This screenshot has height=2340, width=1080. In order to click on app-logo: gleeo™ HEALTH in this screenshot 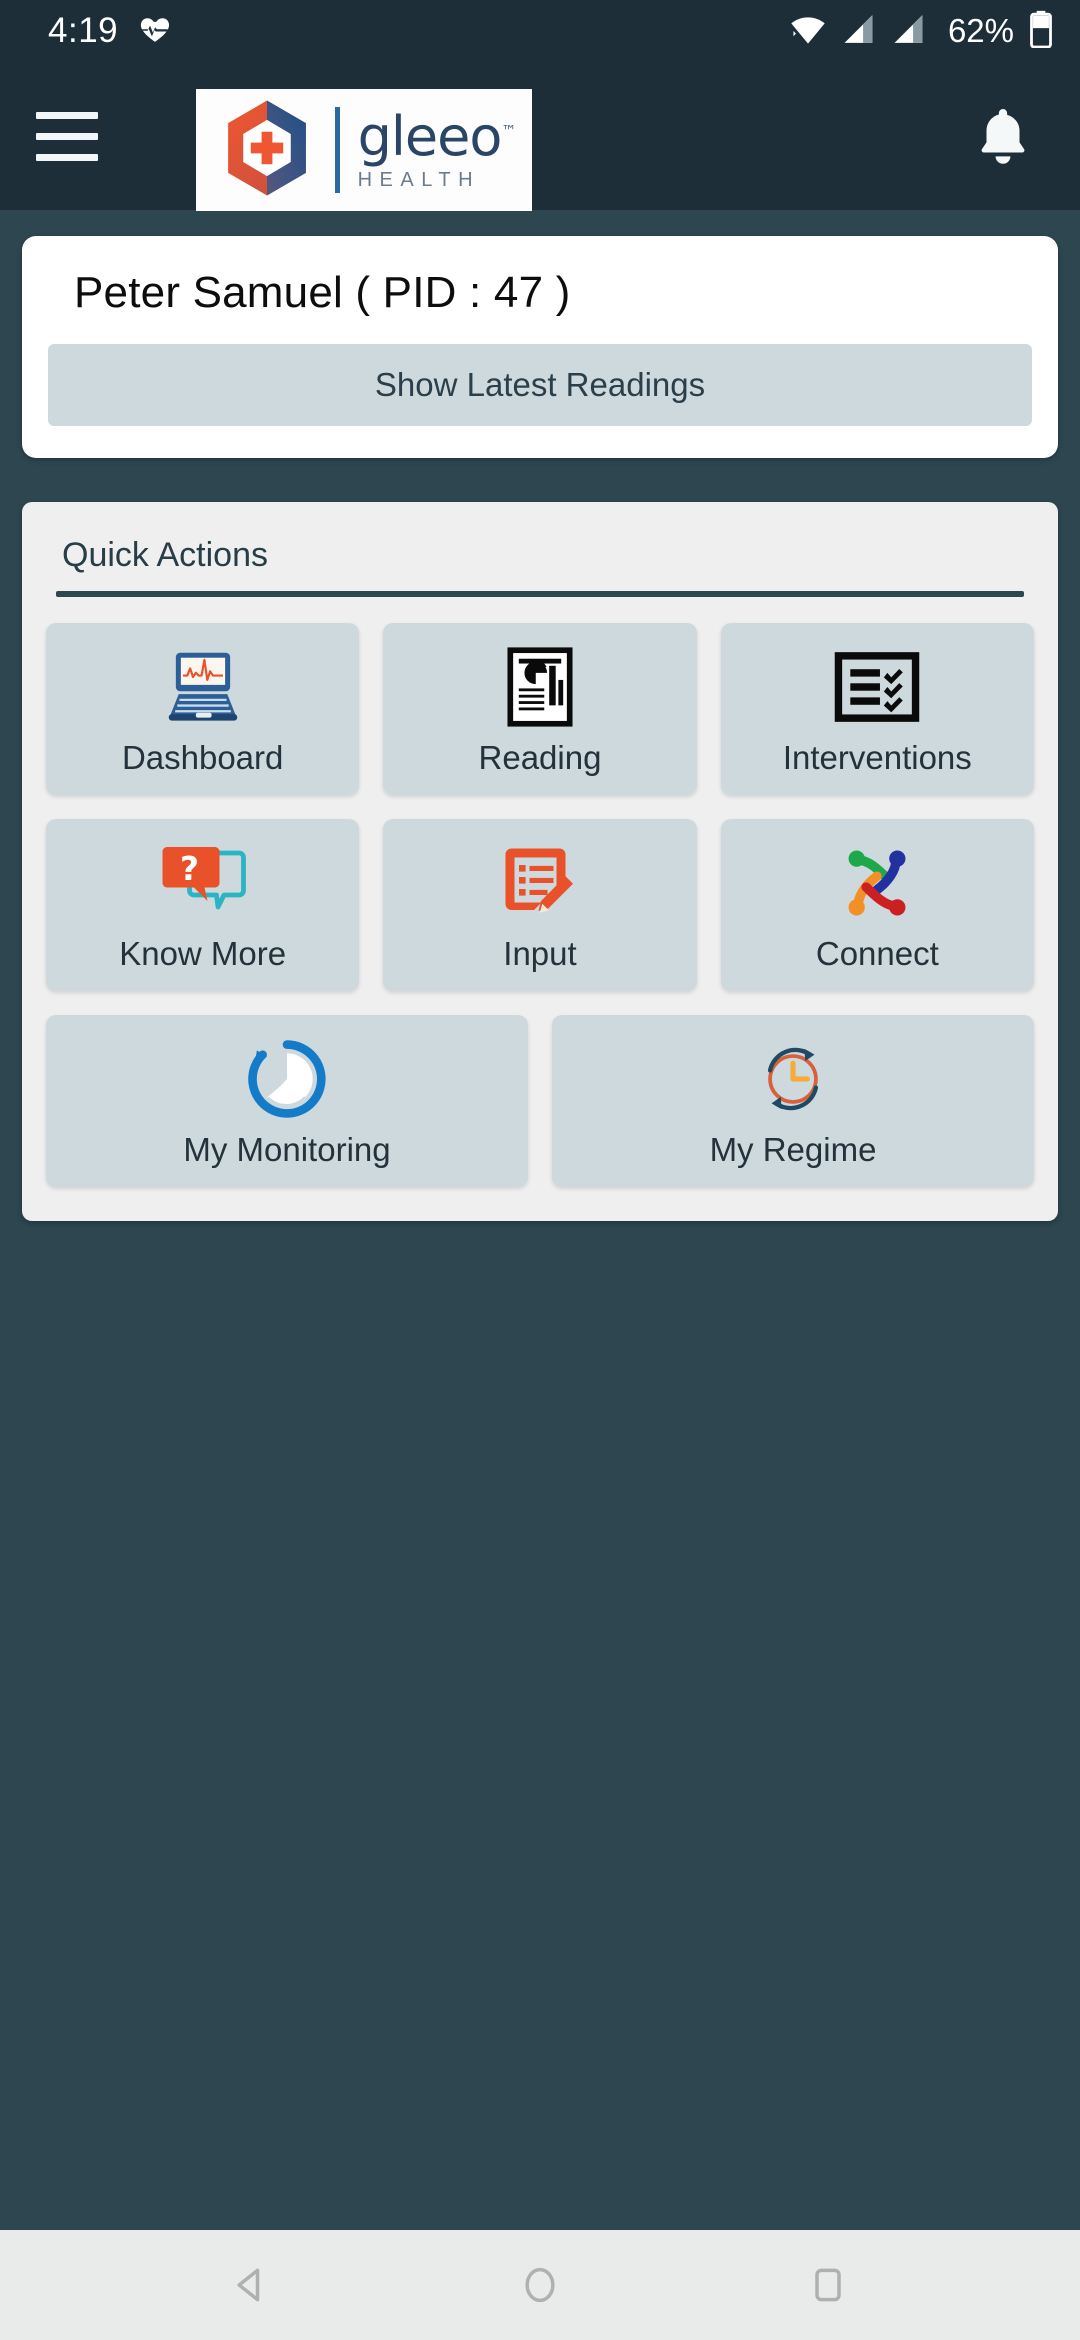, I will do `click(364, 150)`.